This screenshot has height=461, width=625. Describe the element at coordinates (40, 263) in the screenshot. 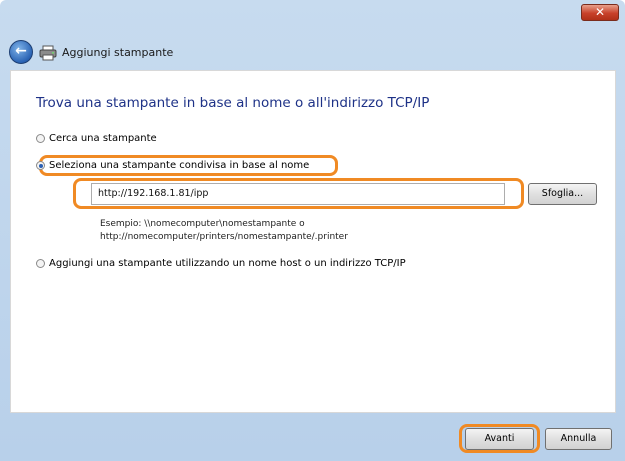

I see `radio-tcpip` at that location.